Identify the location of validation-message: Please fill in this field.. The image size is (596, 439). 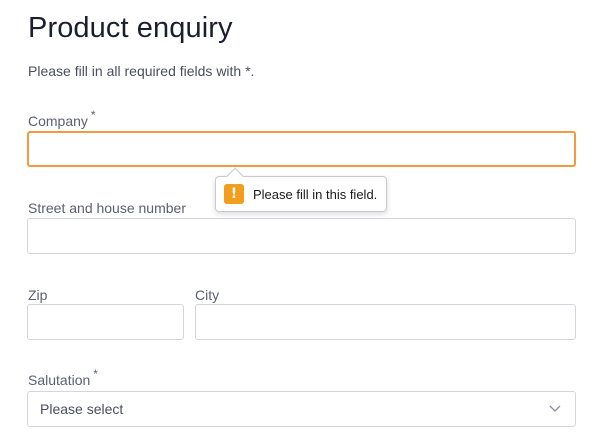
(315, 194).